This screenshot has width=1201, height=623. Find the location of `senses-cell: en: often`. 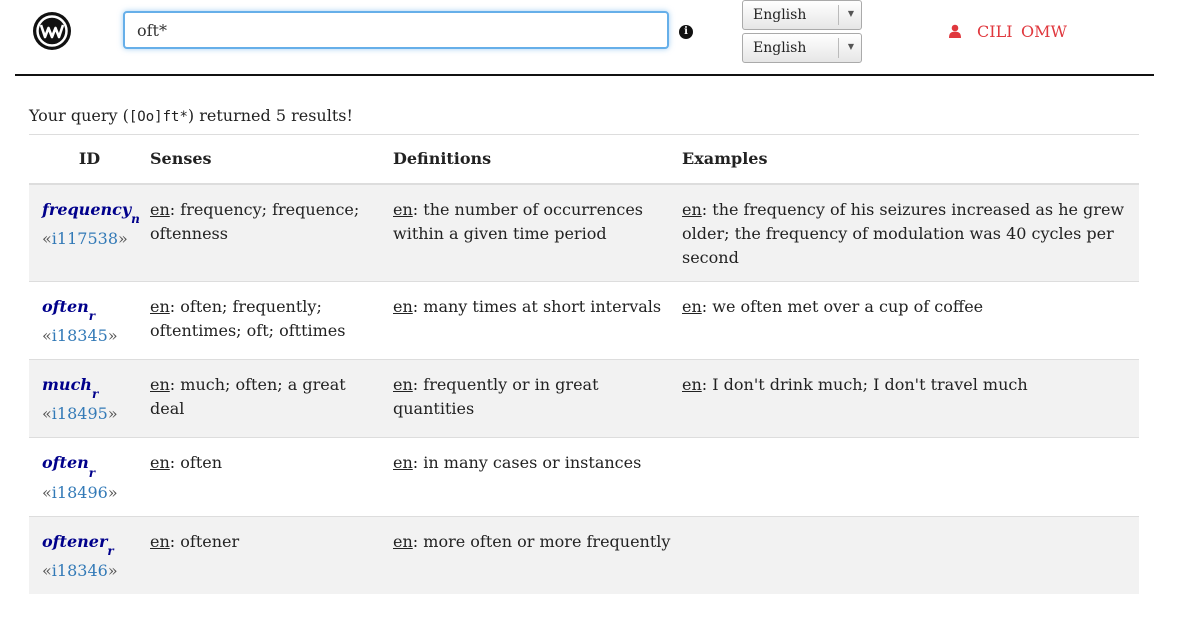

senses-cell: en: often is located at coordinates (271, 477).